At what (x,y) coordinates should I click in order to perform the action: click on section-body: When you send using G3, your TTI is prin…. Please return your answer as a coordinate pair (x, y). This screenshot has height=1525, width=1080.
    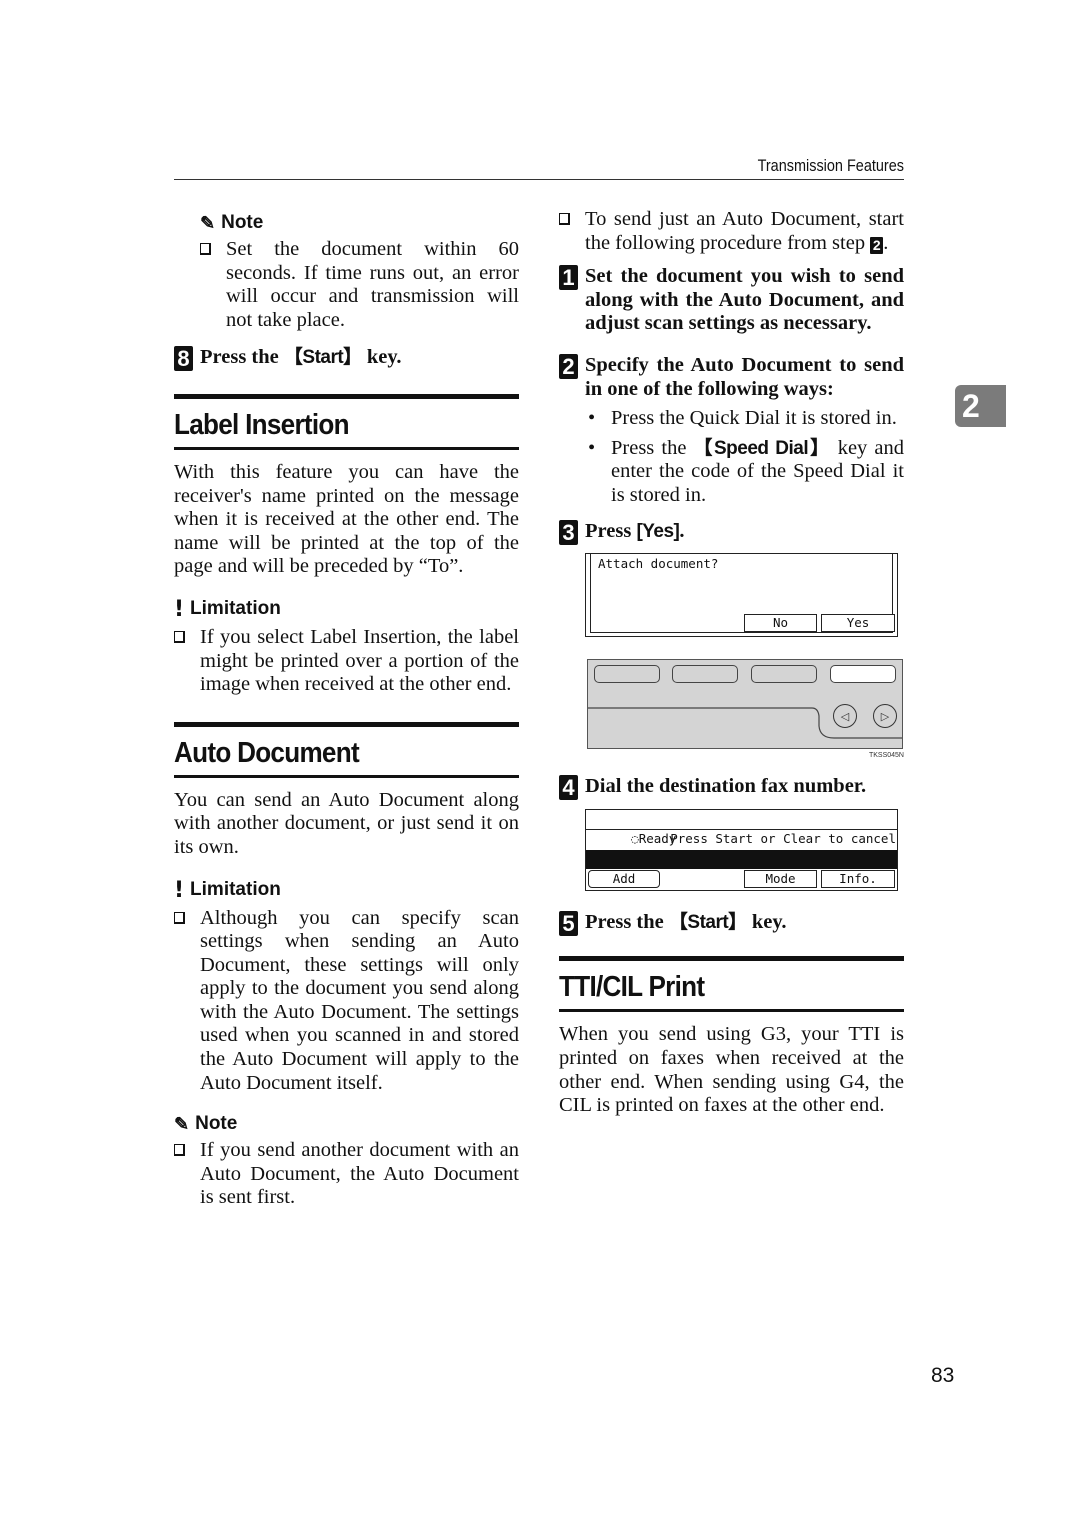
    Looking at the image, I should click on (731, 1070).